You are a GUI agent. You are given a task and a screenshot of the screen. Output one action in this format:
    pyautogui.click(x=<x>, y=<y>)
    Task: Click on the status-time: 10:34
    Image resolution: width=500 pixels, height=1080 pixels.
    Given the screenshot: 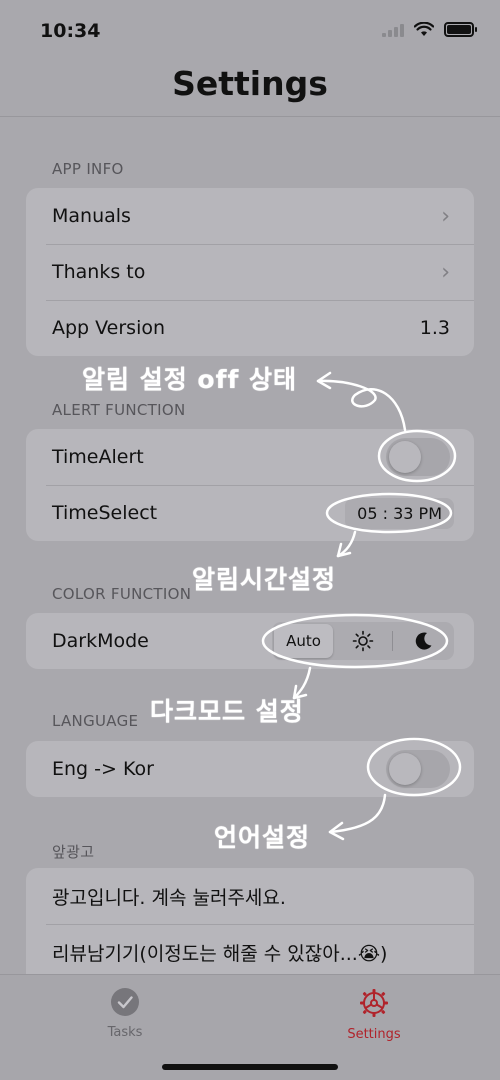 What is the action you would take?
    pyautogui.click(x=70, y=31)
    